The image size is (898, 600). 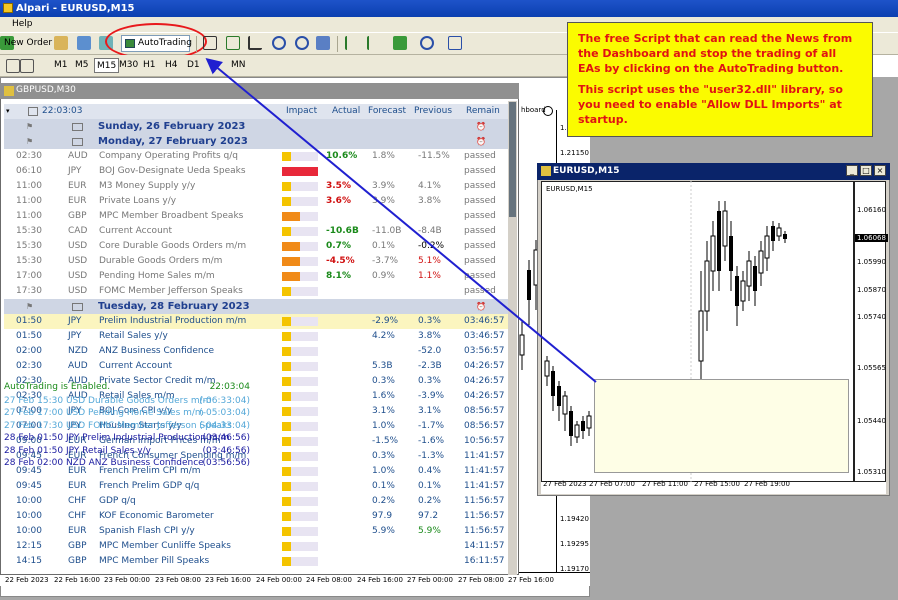 What do you see at coordinates (721, 426) in the screenshot?
I see `autotrading-status-panel` at bounding box center [721, 426].